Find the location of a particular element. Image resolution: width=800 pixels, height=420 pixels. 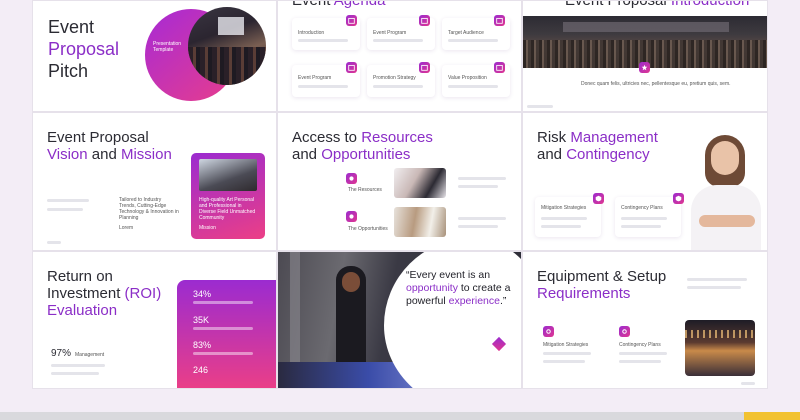

title-line-2: Proposal is located at coordinates (84, 49).